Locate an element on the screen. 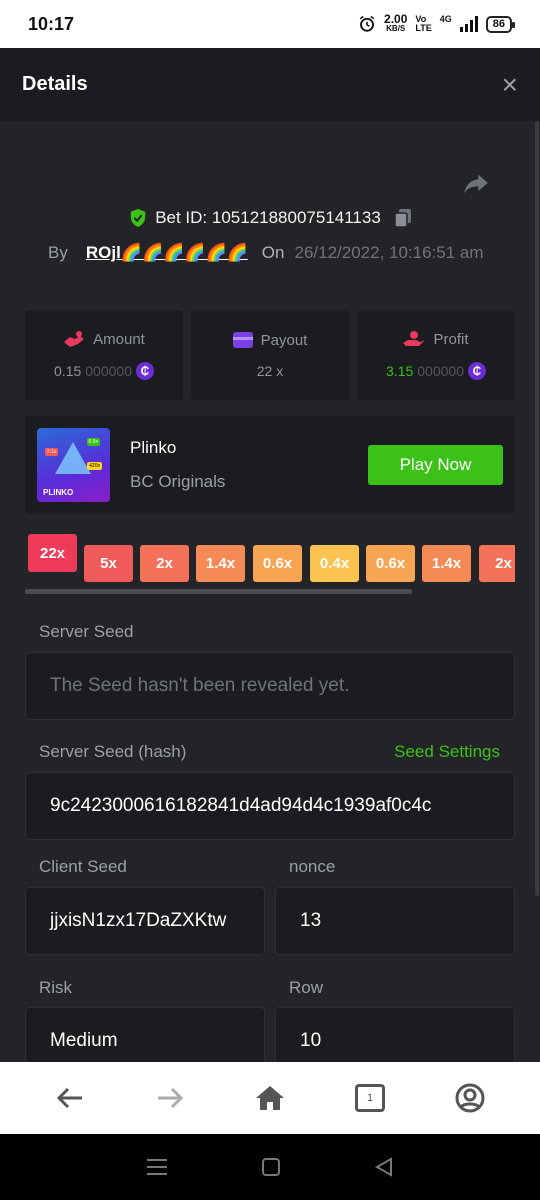 The image size is (540, 1200). browser-nav-bar: 1 is located at coordinates (270, 1098).